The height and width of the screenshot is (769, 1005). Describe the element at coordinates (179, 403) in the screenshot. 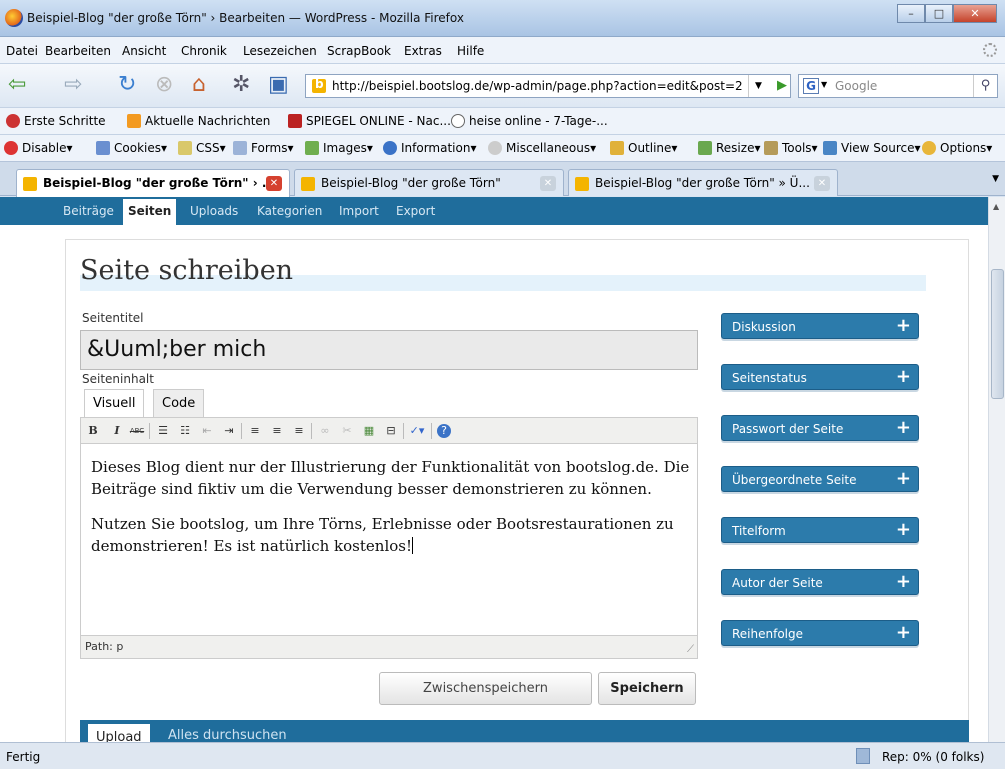

I see `tab-code: Code` at that location.